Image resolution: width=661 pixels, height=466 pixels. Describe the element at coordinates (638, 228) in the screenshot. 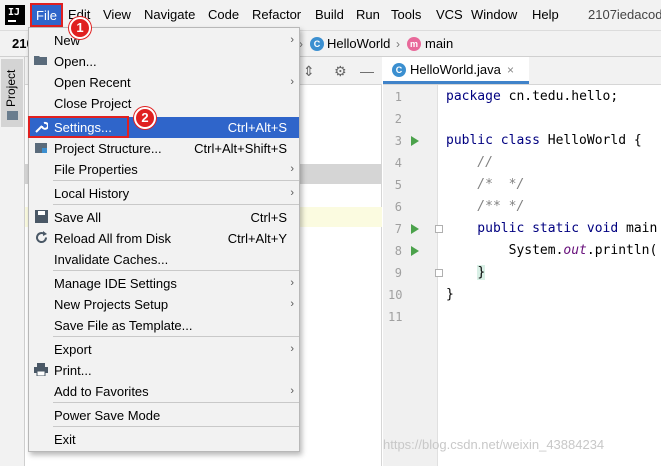

I see `code-text: main` at that location.